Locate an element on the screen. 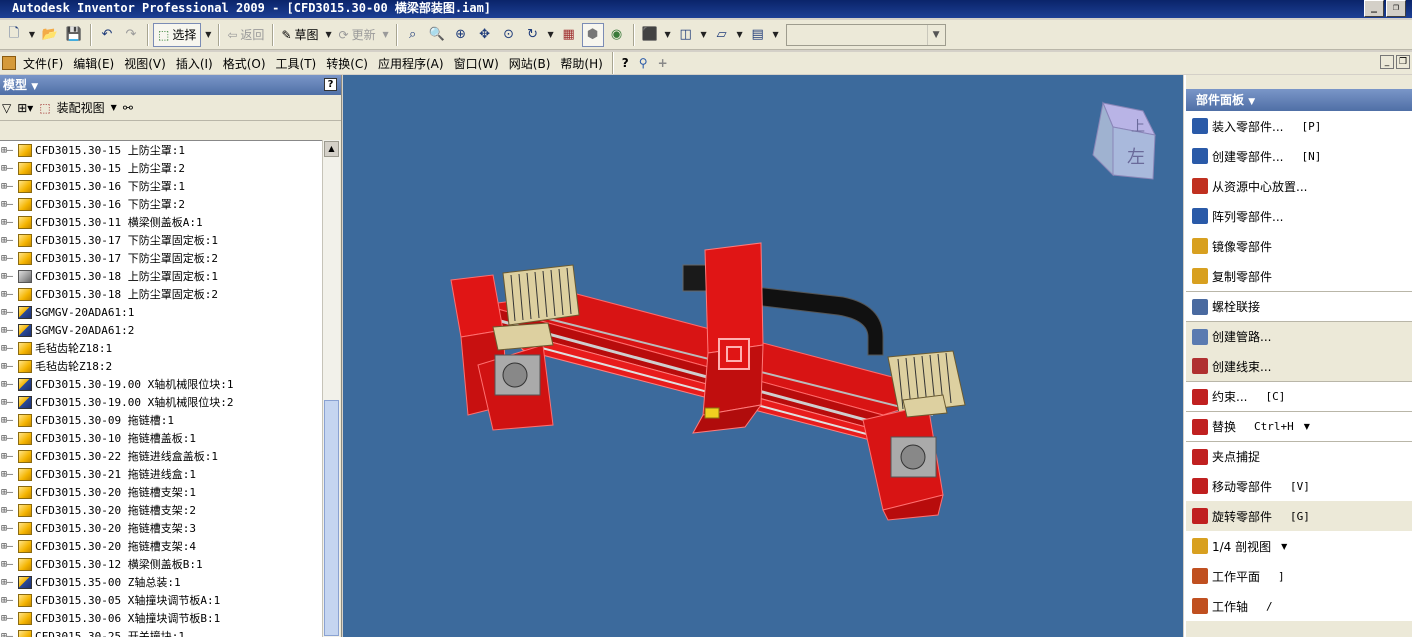 This screenshot has height=637, width=1412. parts-command: 镜像零部件 is located at coordinates (1299, 246).